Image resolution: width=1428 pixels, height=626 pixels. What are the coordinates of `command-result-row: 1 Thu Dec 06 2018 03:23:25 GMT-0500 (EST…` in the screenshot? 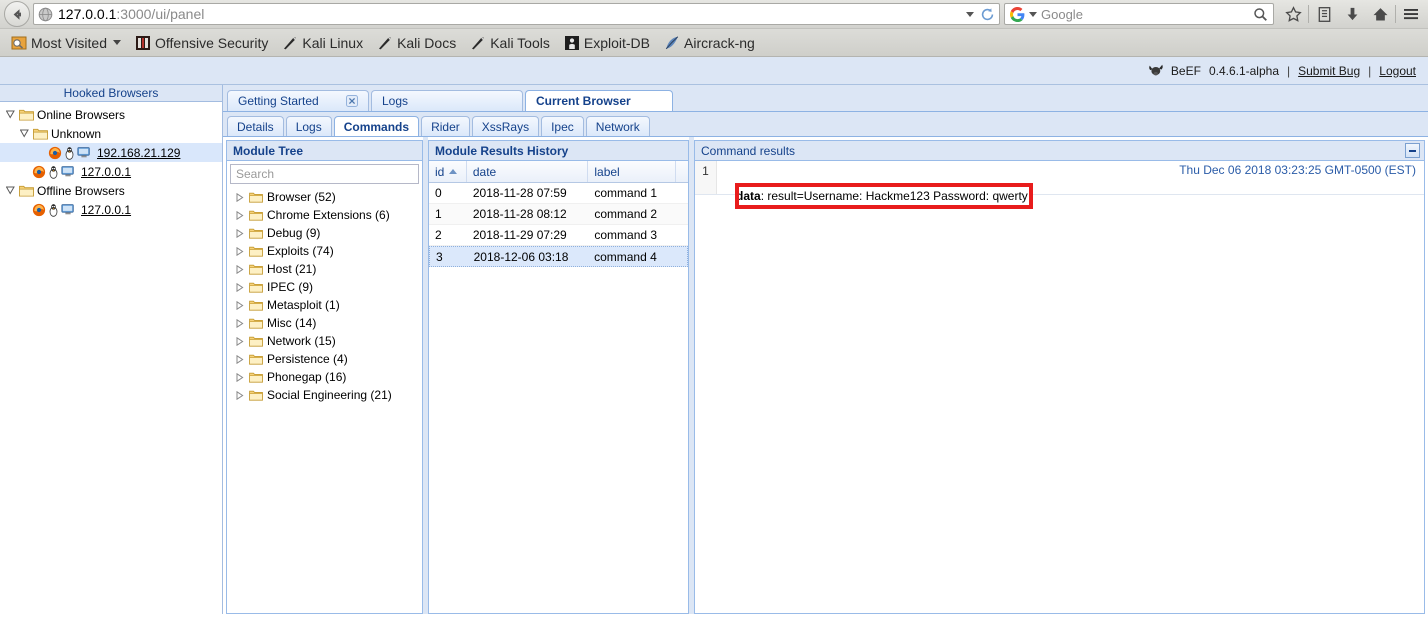 It's located at (1059, 185).